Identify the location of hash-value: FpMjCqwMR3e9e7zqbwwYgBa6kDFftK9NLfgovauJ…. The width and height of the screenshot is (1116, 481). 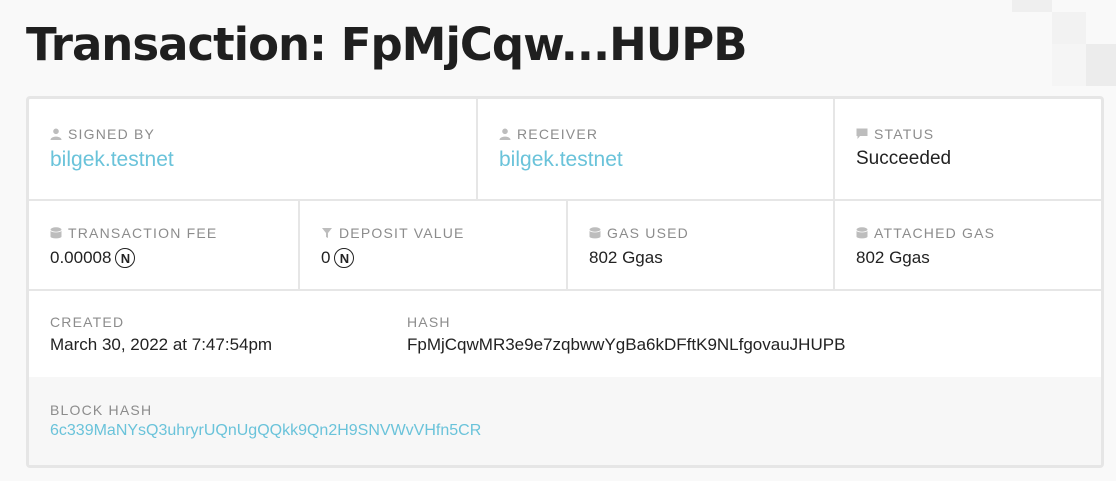
(626, 344).